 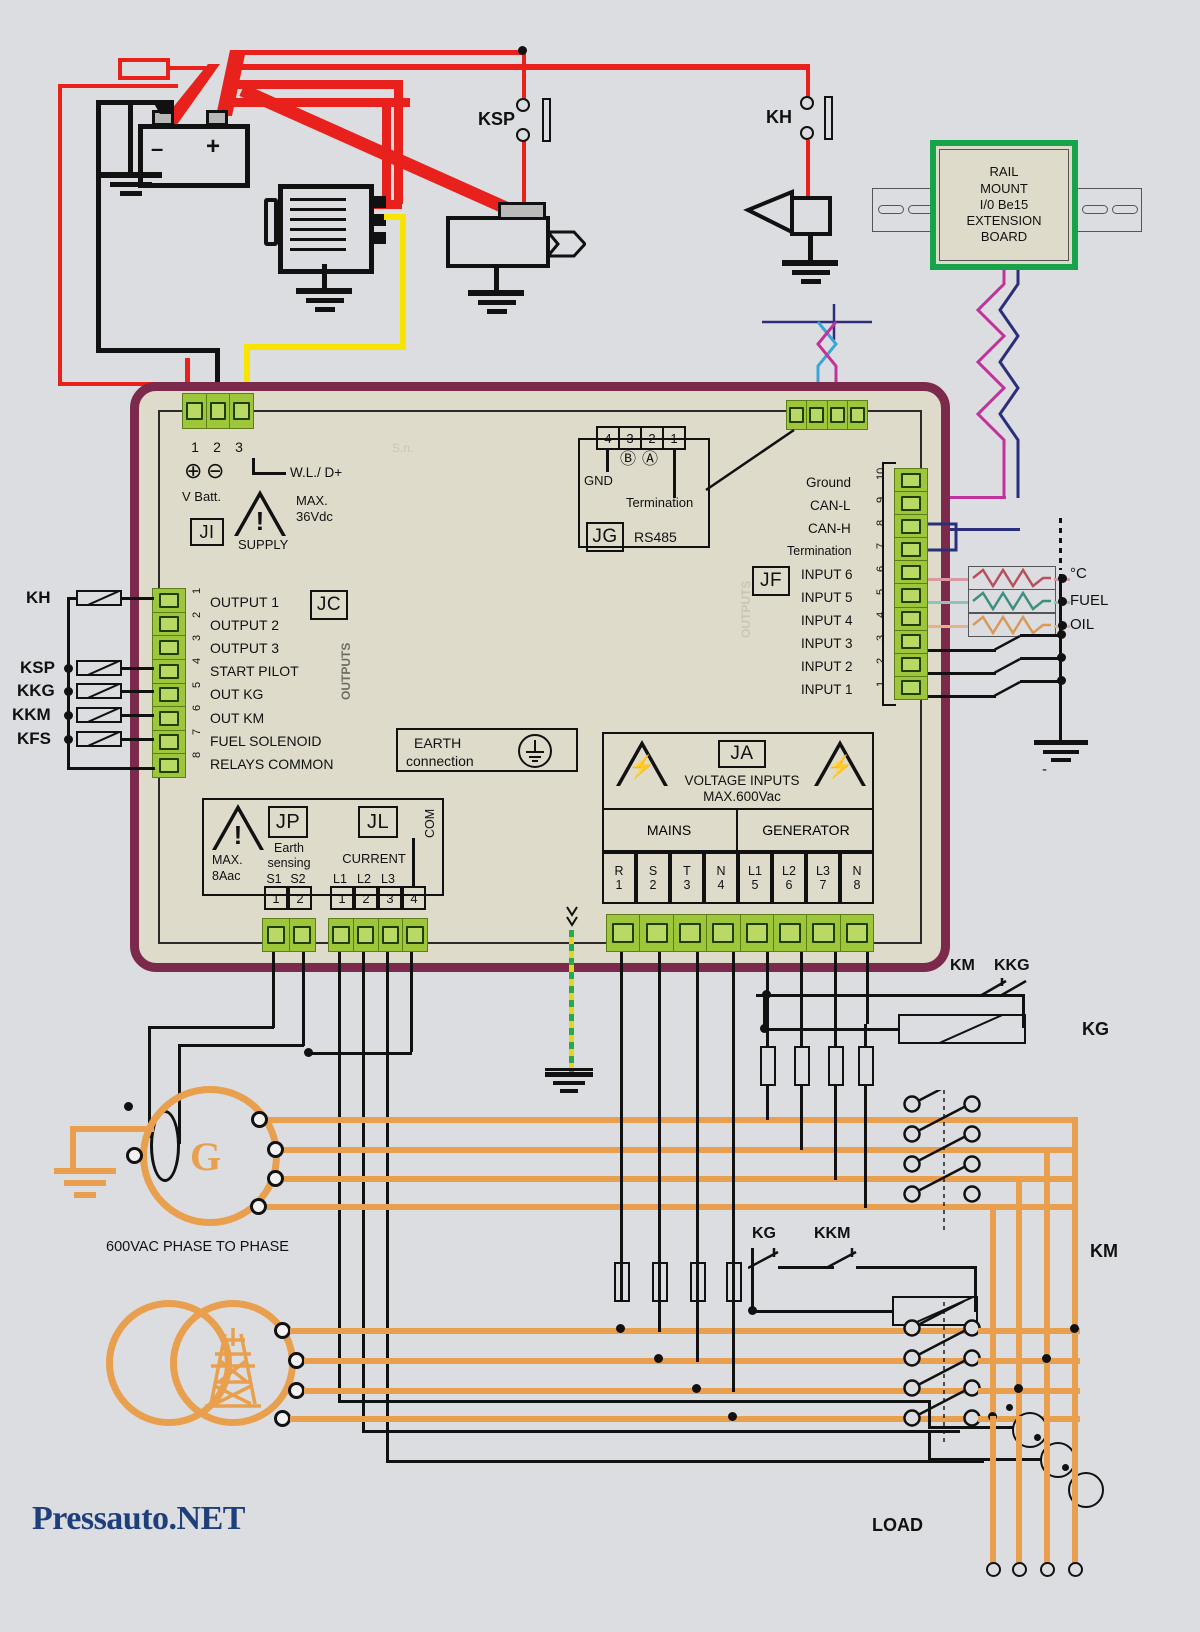 What do you see at coordinates (881, 591) in the screenshot?
I see `input-num-5: 5` at bounding box center [881, 591].